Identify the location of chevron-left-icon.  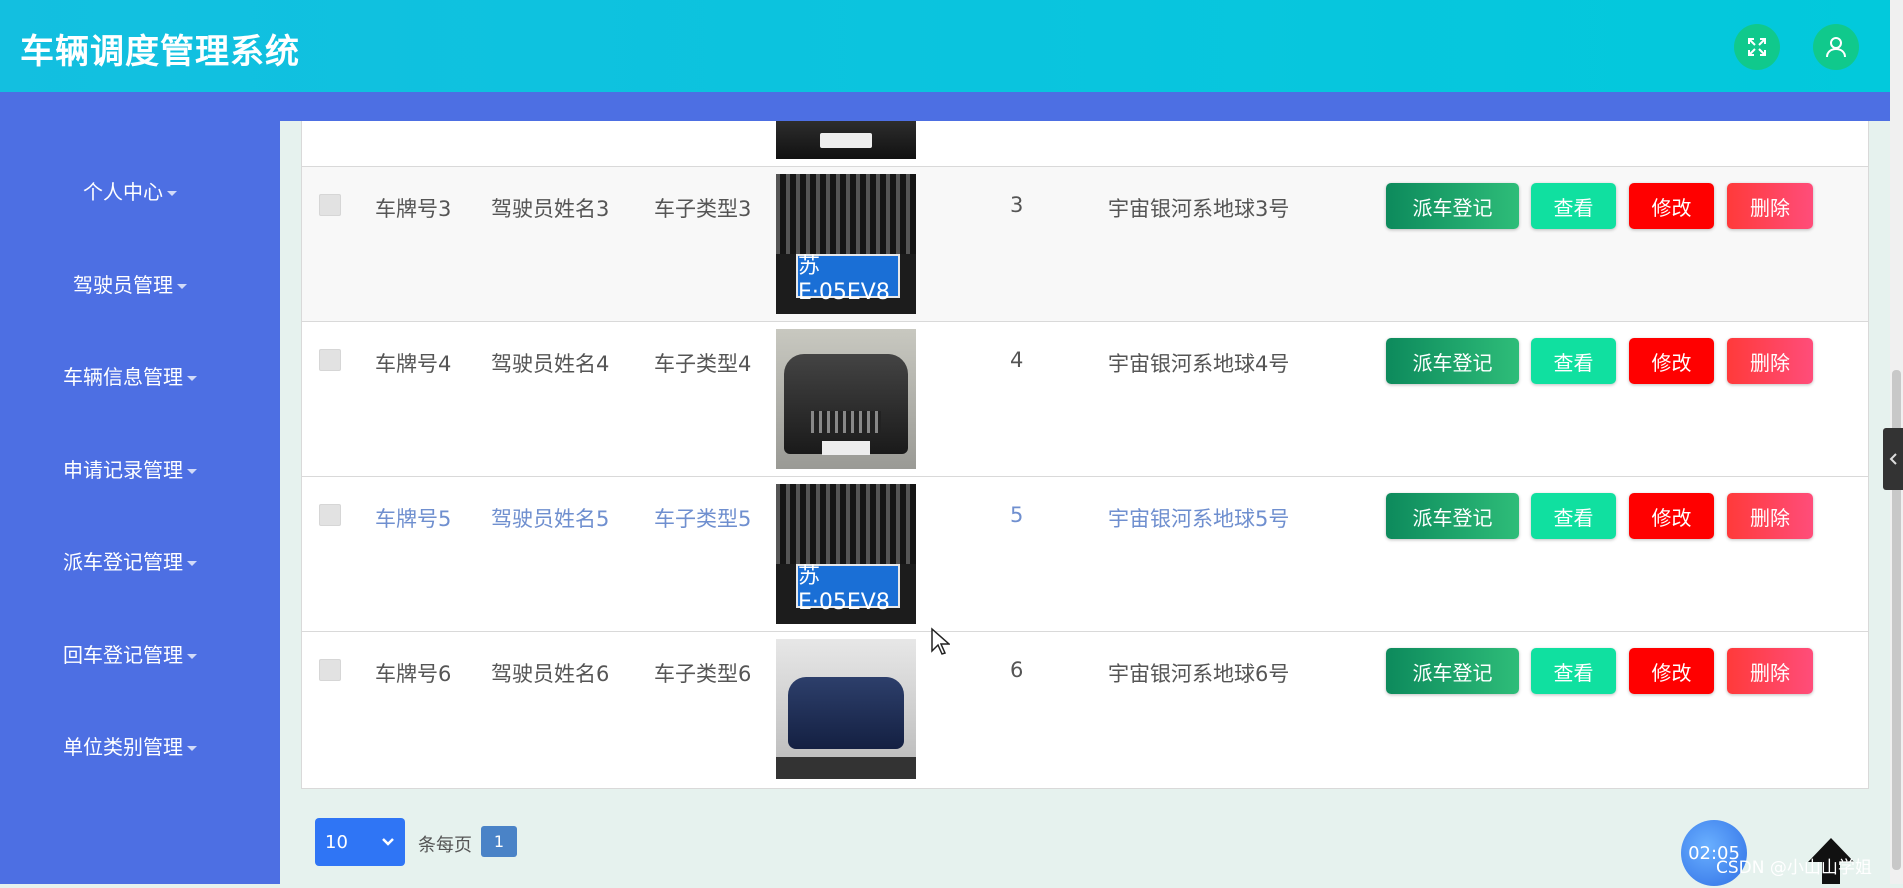
(1893, 459).